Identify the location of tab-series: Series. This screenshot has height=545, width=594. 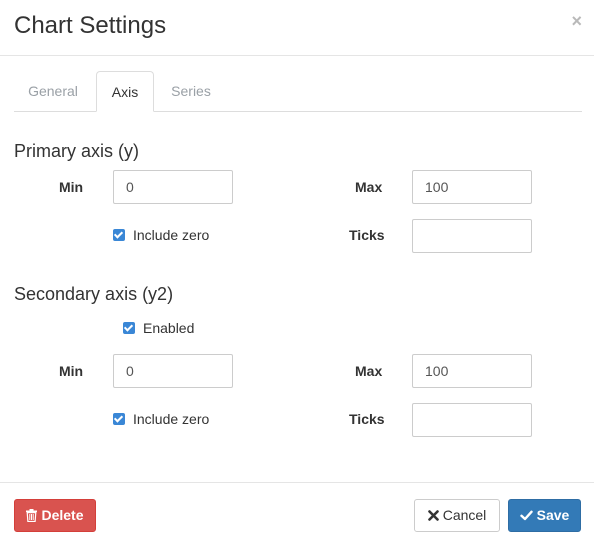
(191, 91).